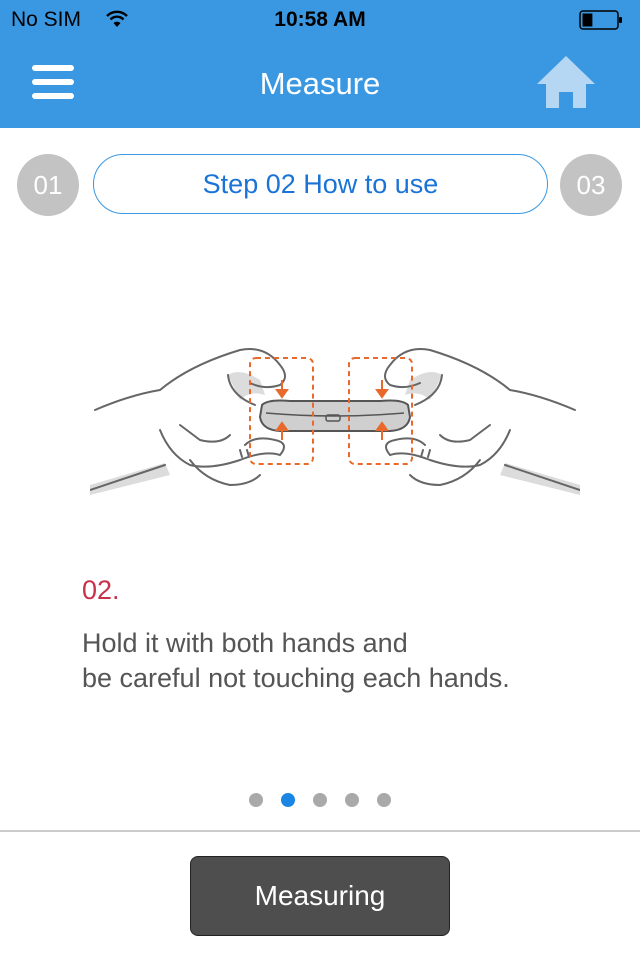  Describe the element at coordinates (245, 643) in the screenshot. I see `description-line: Hold it with both hands and` at that location.